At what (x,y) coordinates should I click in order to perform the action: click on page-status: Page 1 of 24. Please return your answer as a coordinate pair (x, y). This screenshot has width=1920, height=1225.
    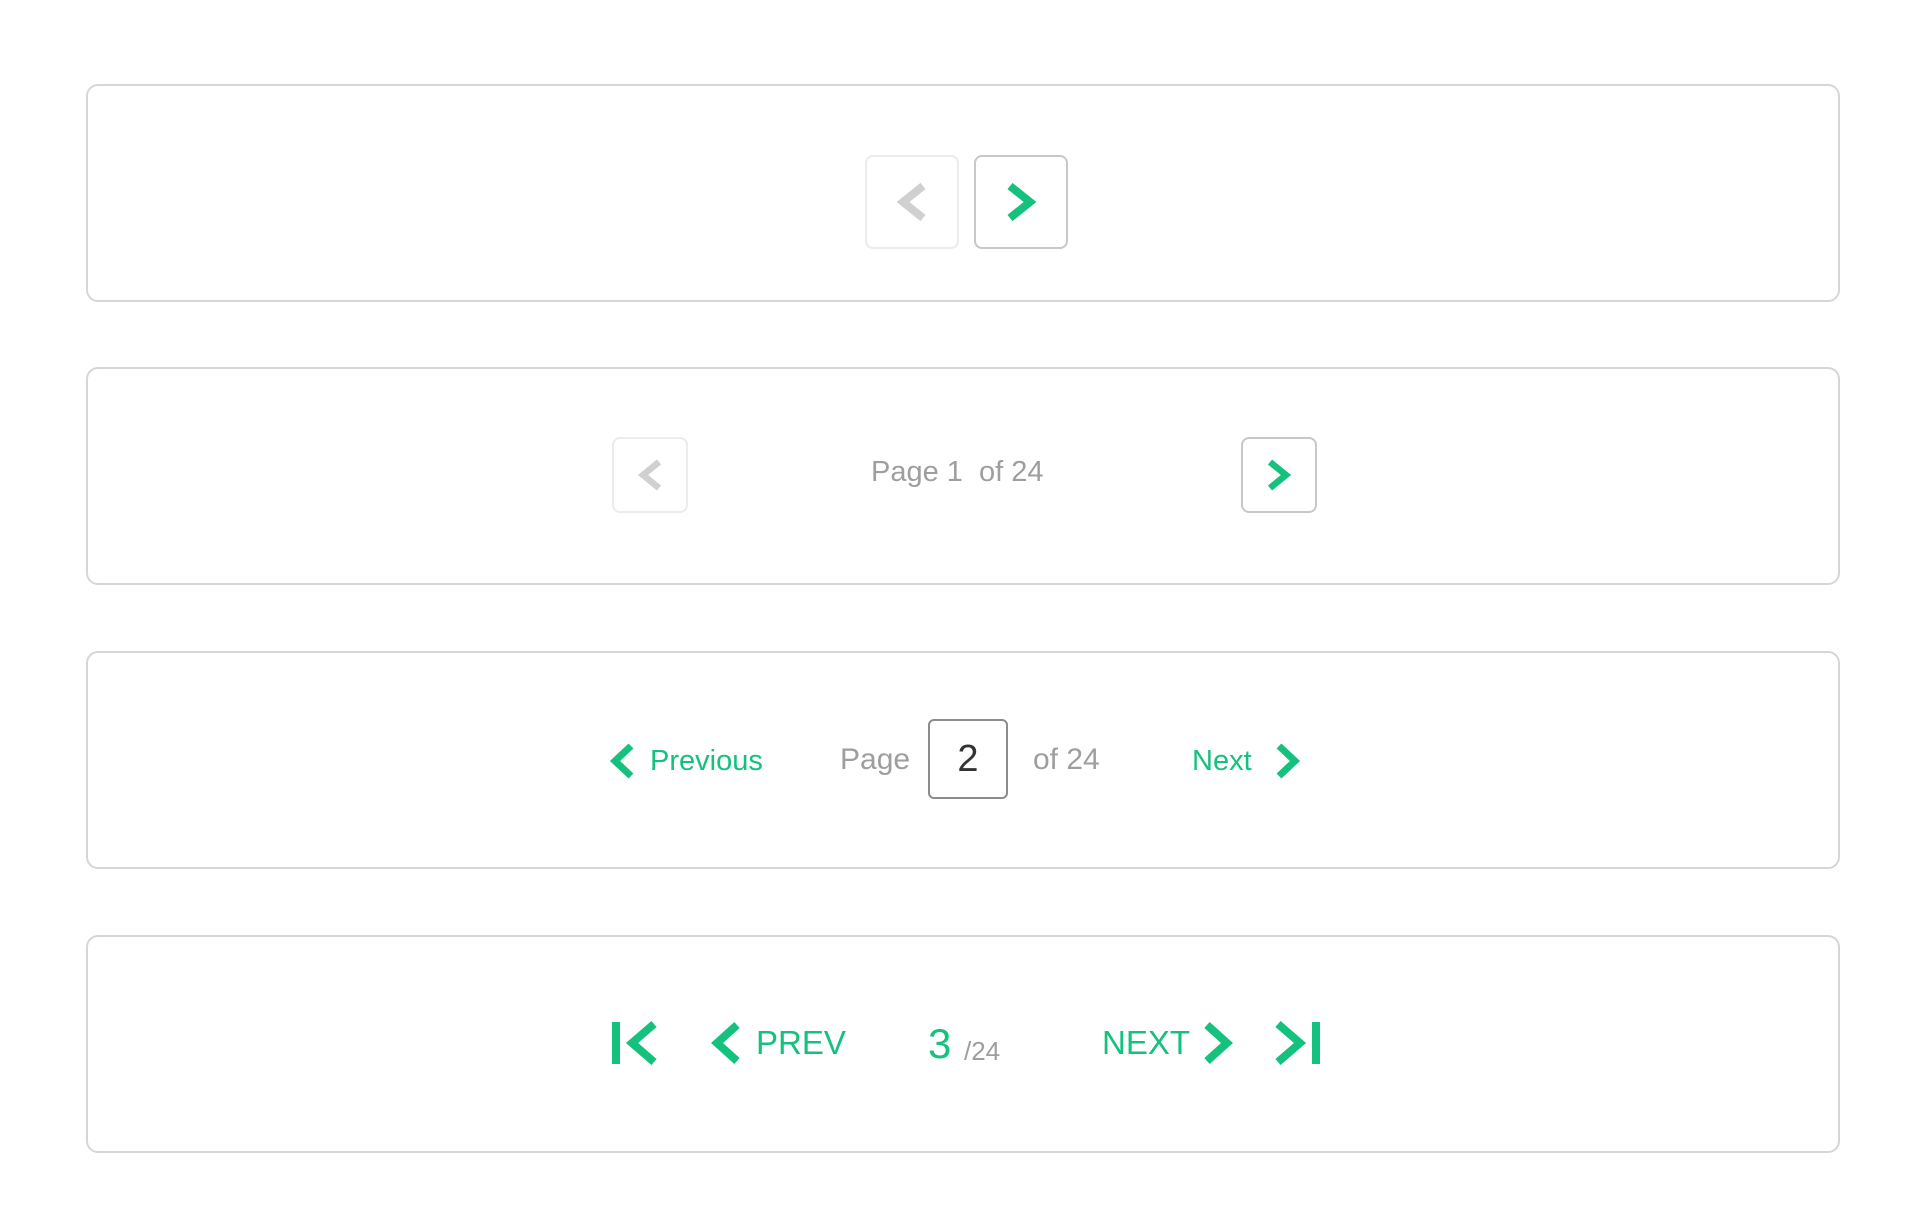
    Looking at the image, I should click on (957, 472).